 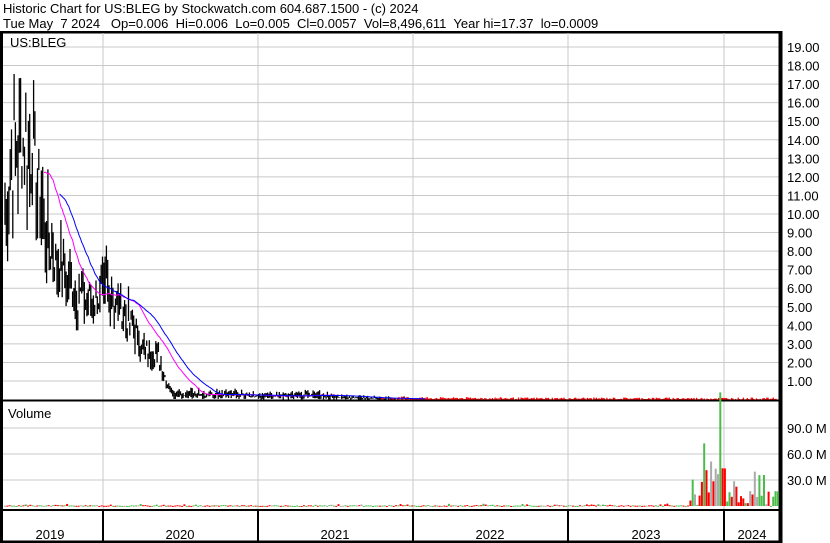 What do you see at coordinates (803, 66) in the screenshot?
I see `price-tick-label: 18.00` at bounding box center [803, 66].